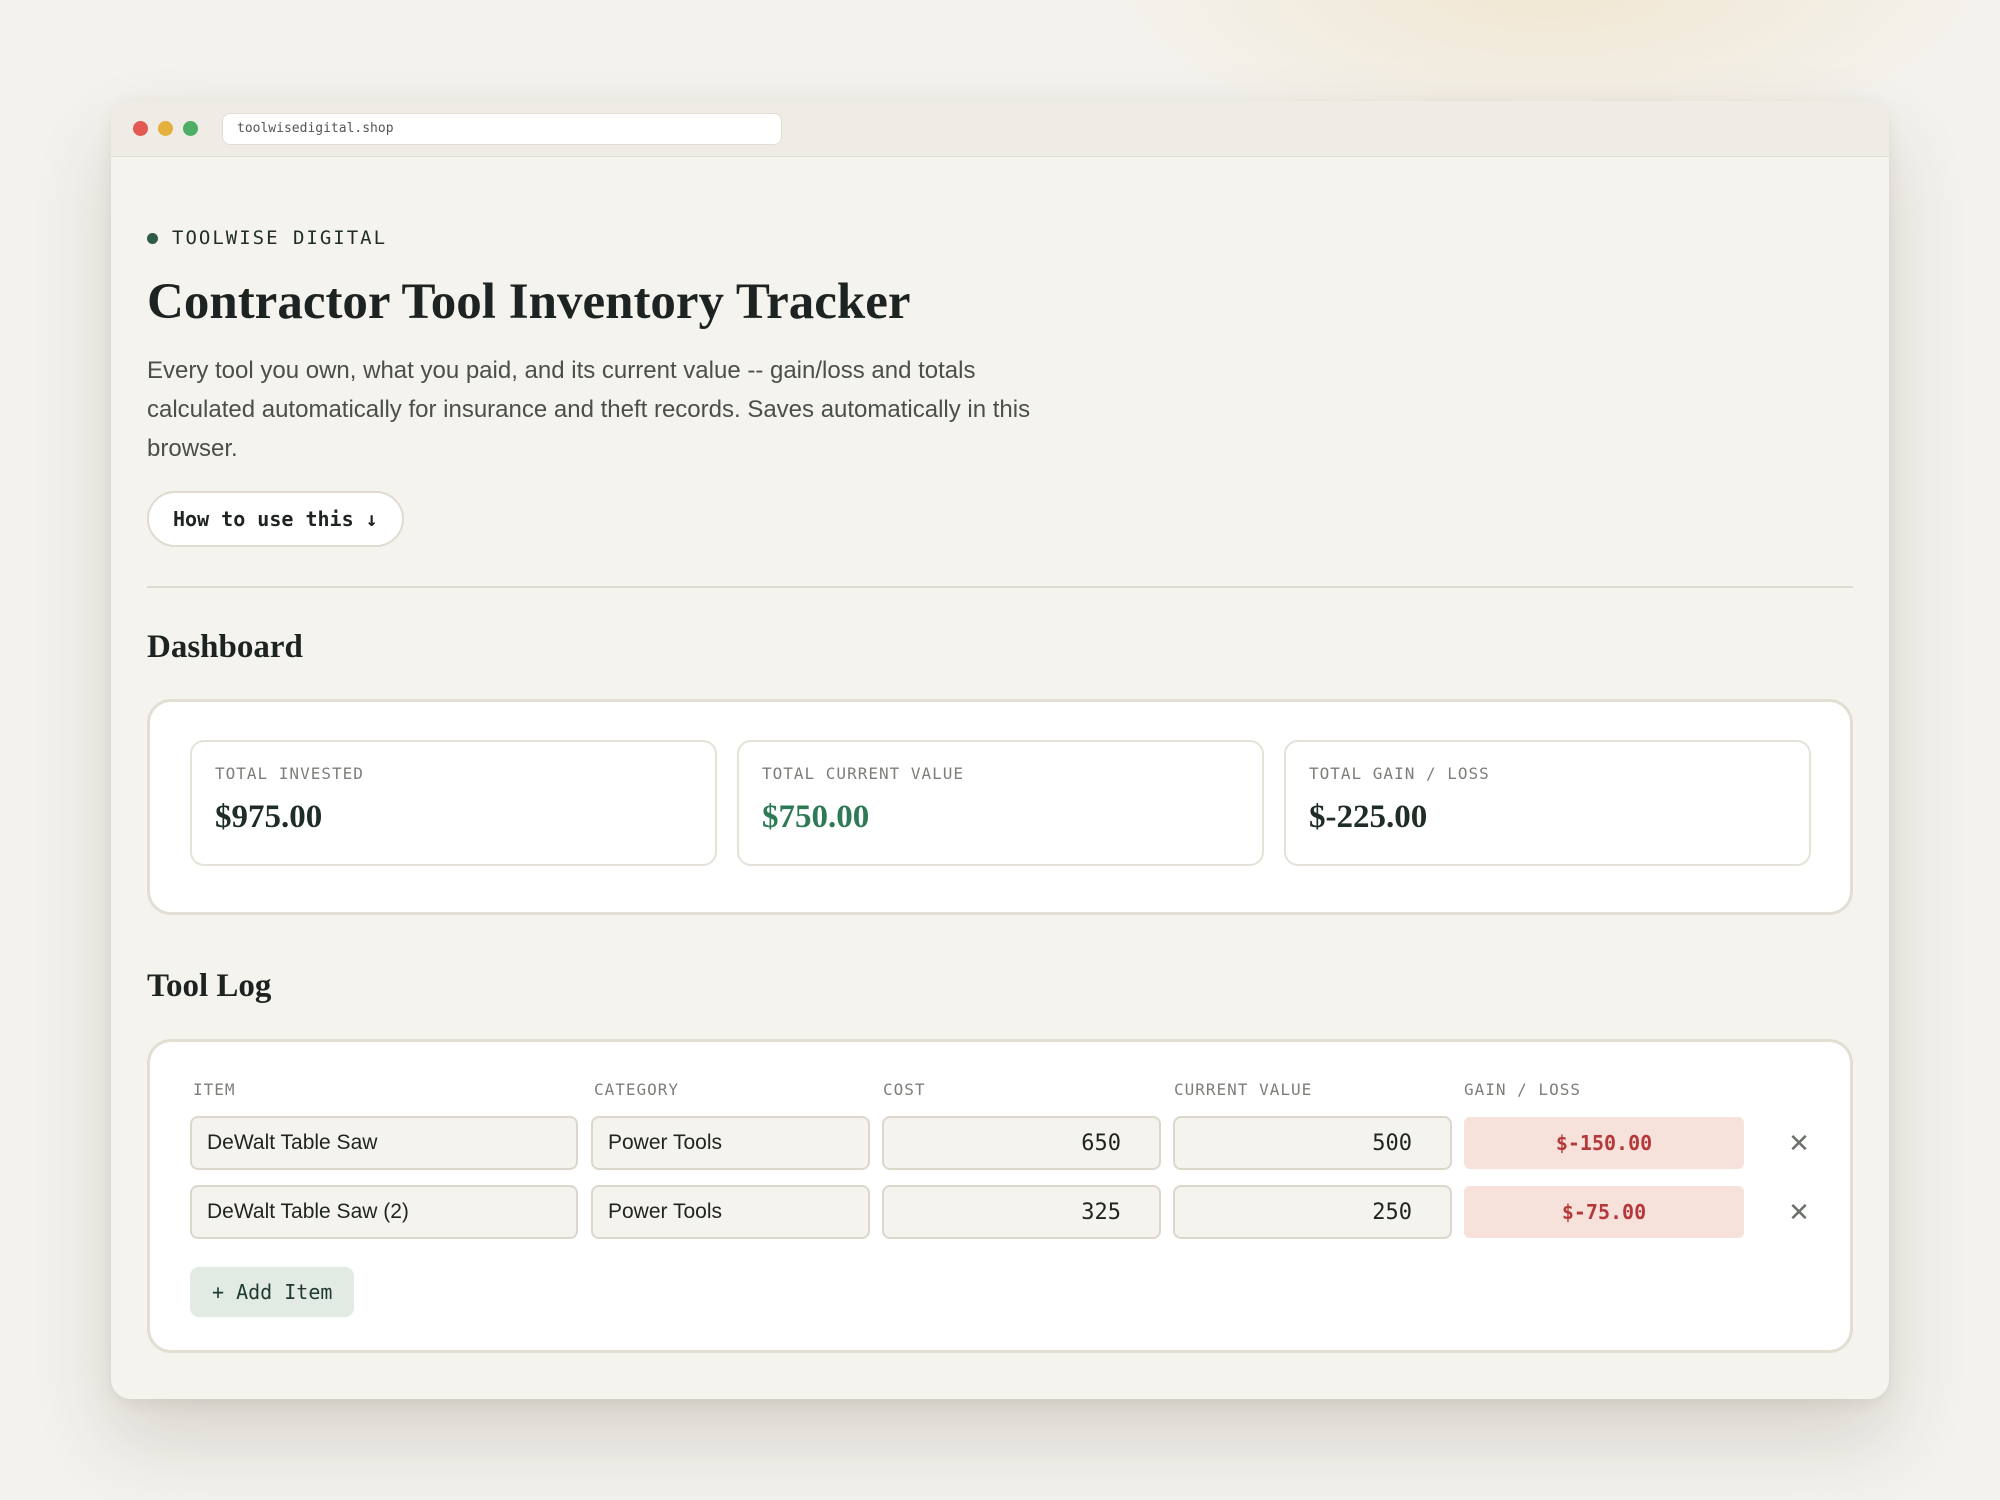 This screenshot has width=2000, height=1500. What do you see at coordinates (384, 1212) in the screenshot?
I see `item-name-input: DeWalt Table Saw (2)` at bounding box center [384, 1212].